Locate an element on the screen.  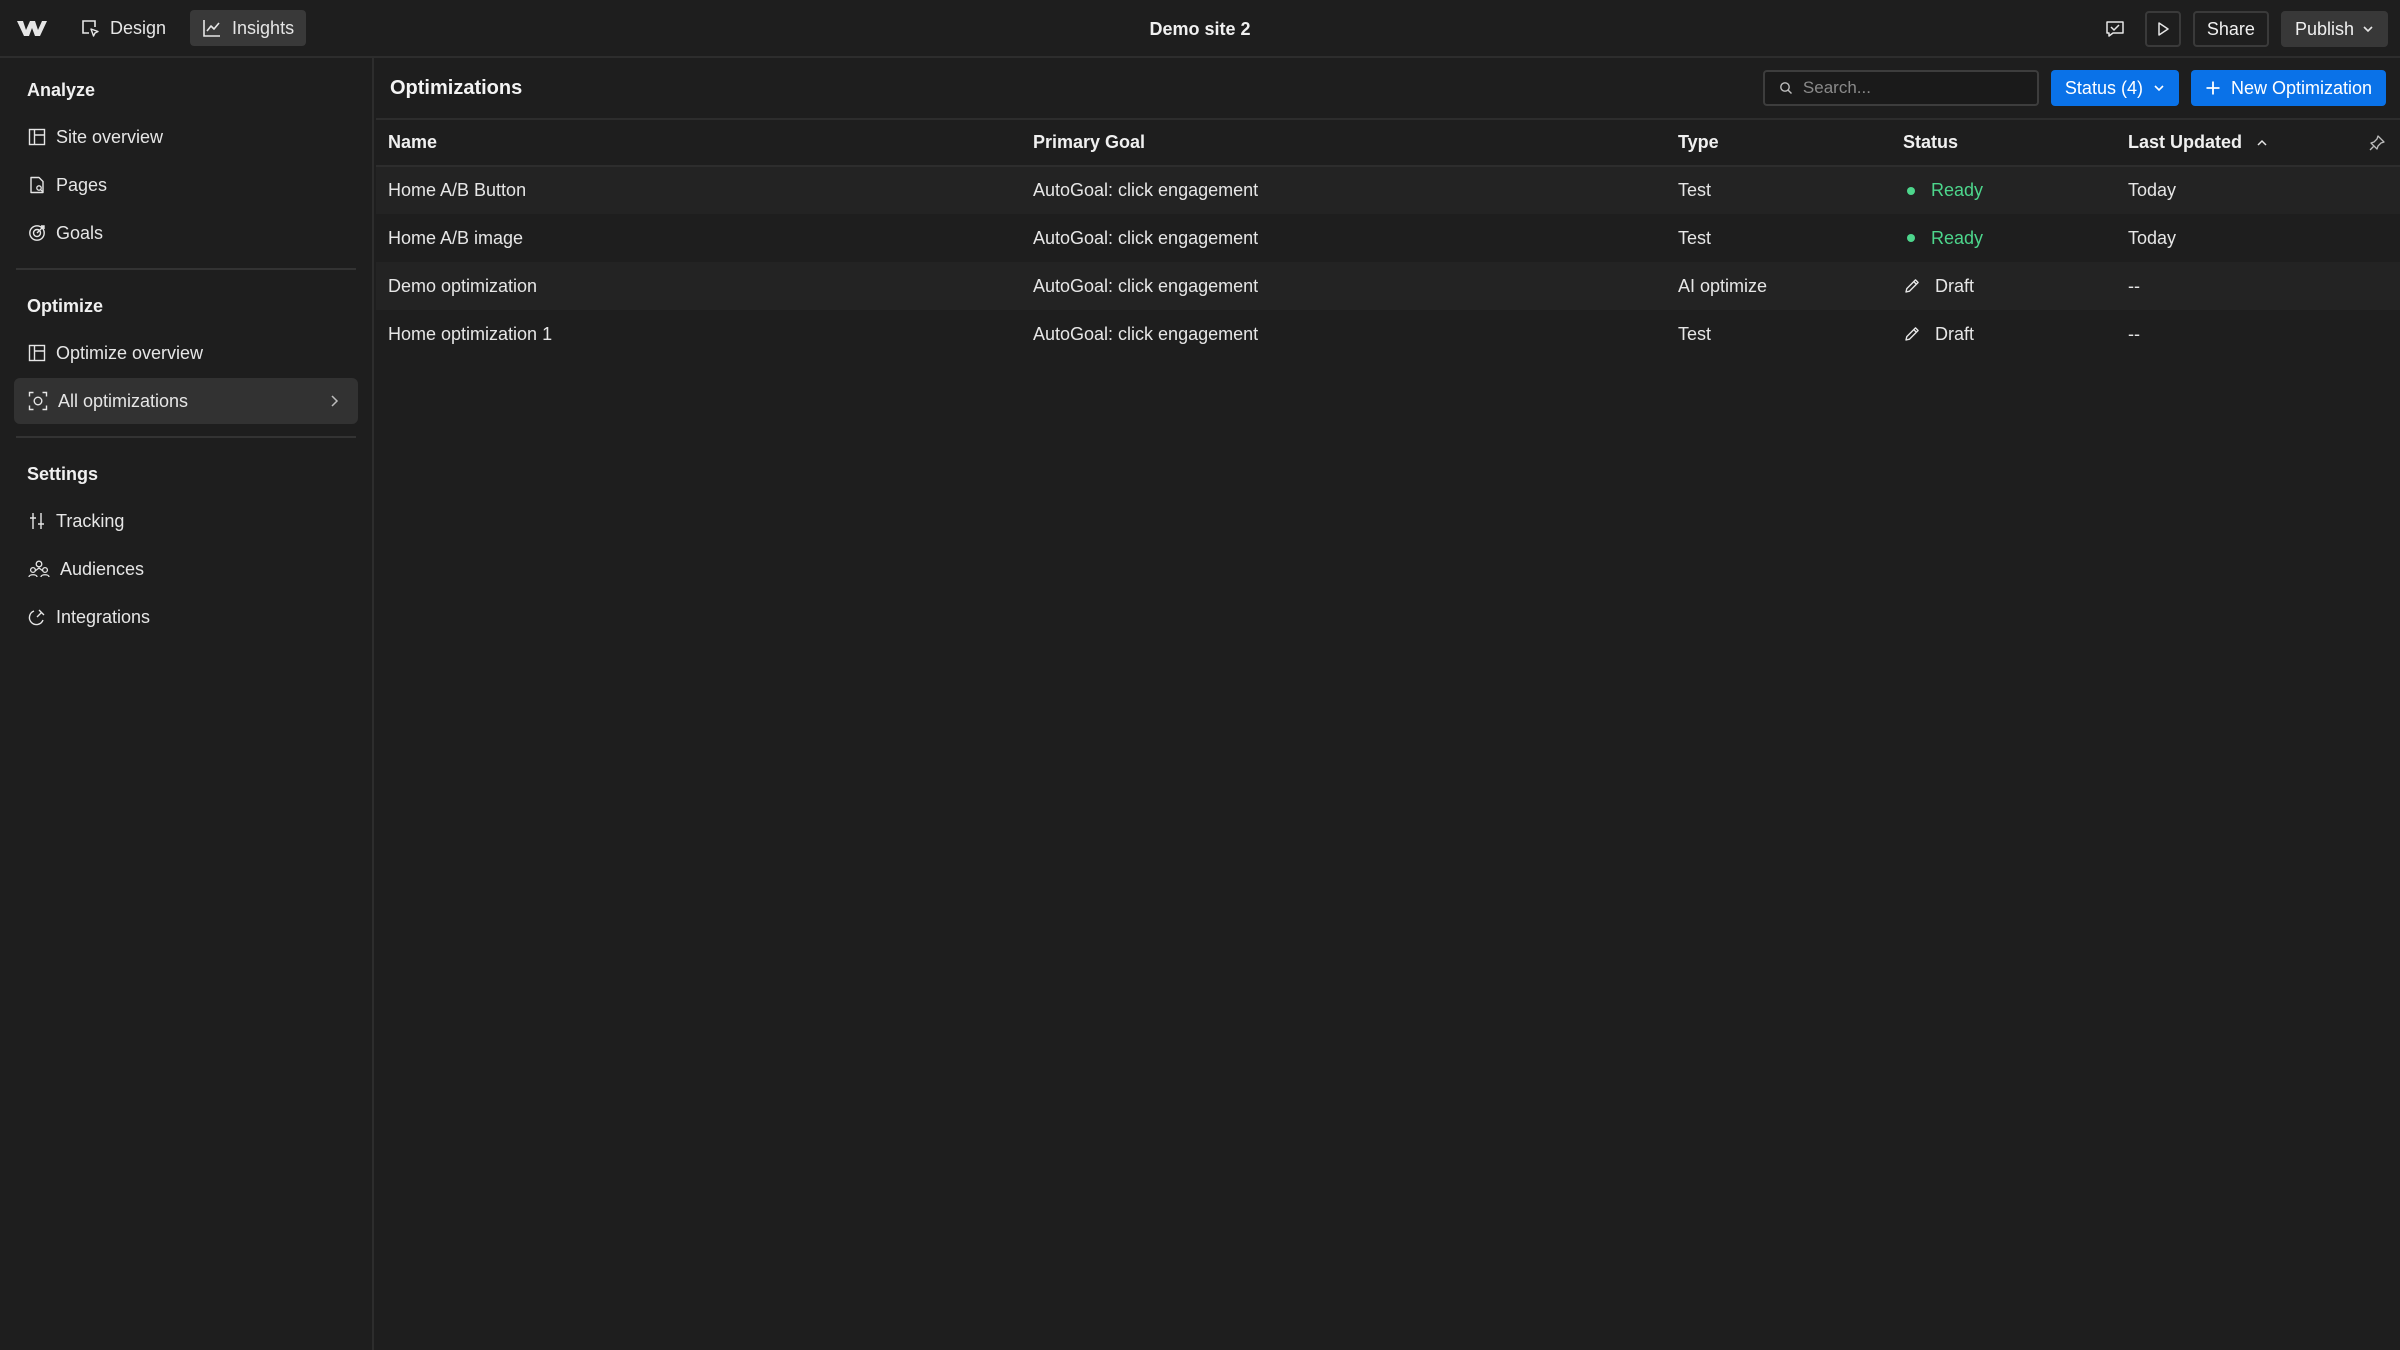
status-label: Ready is located at coordinates (1957, 237).